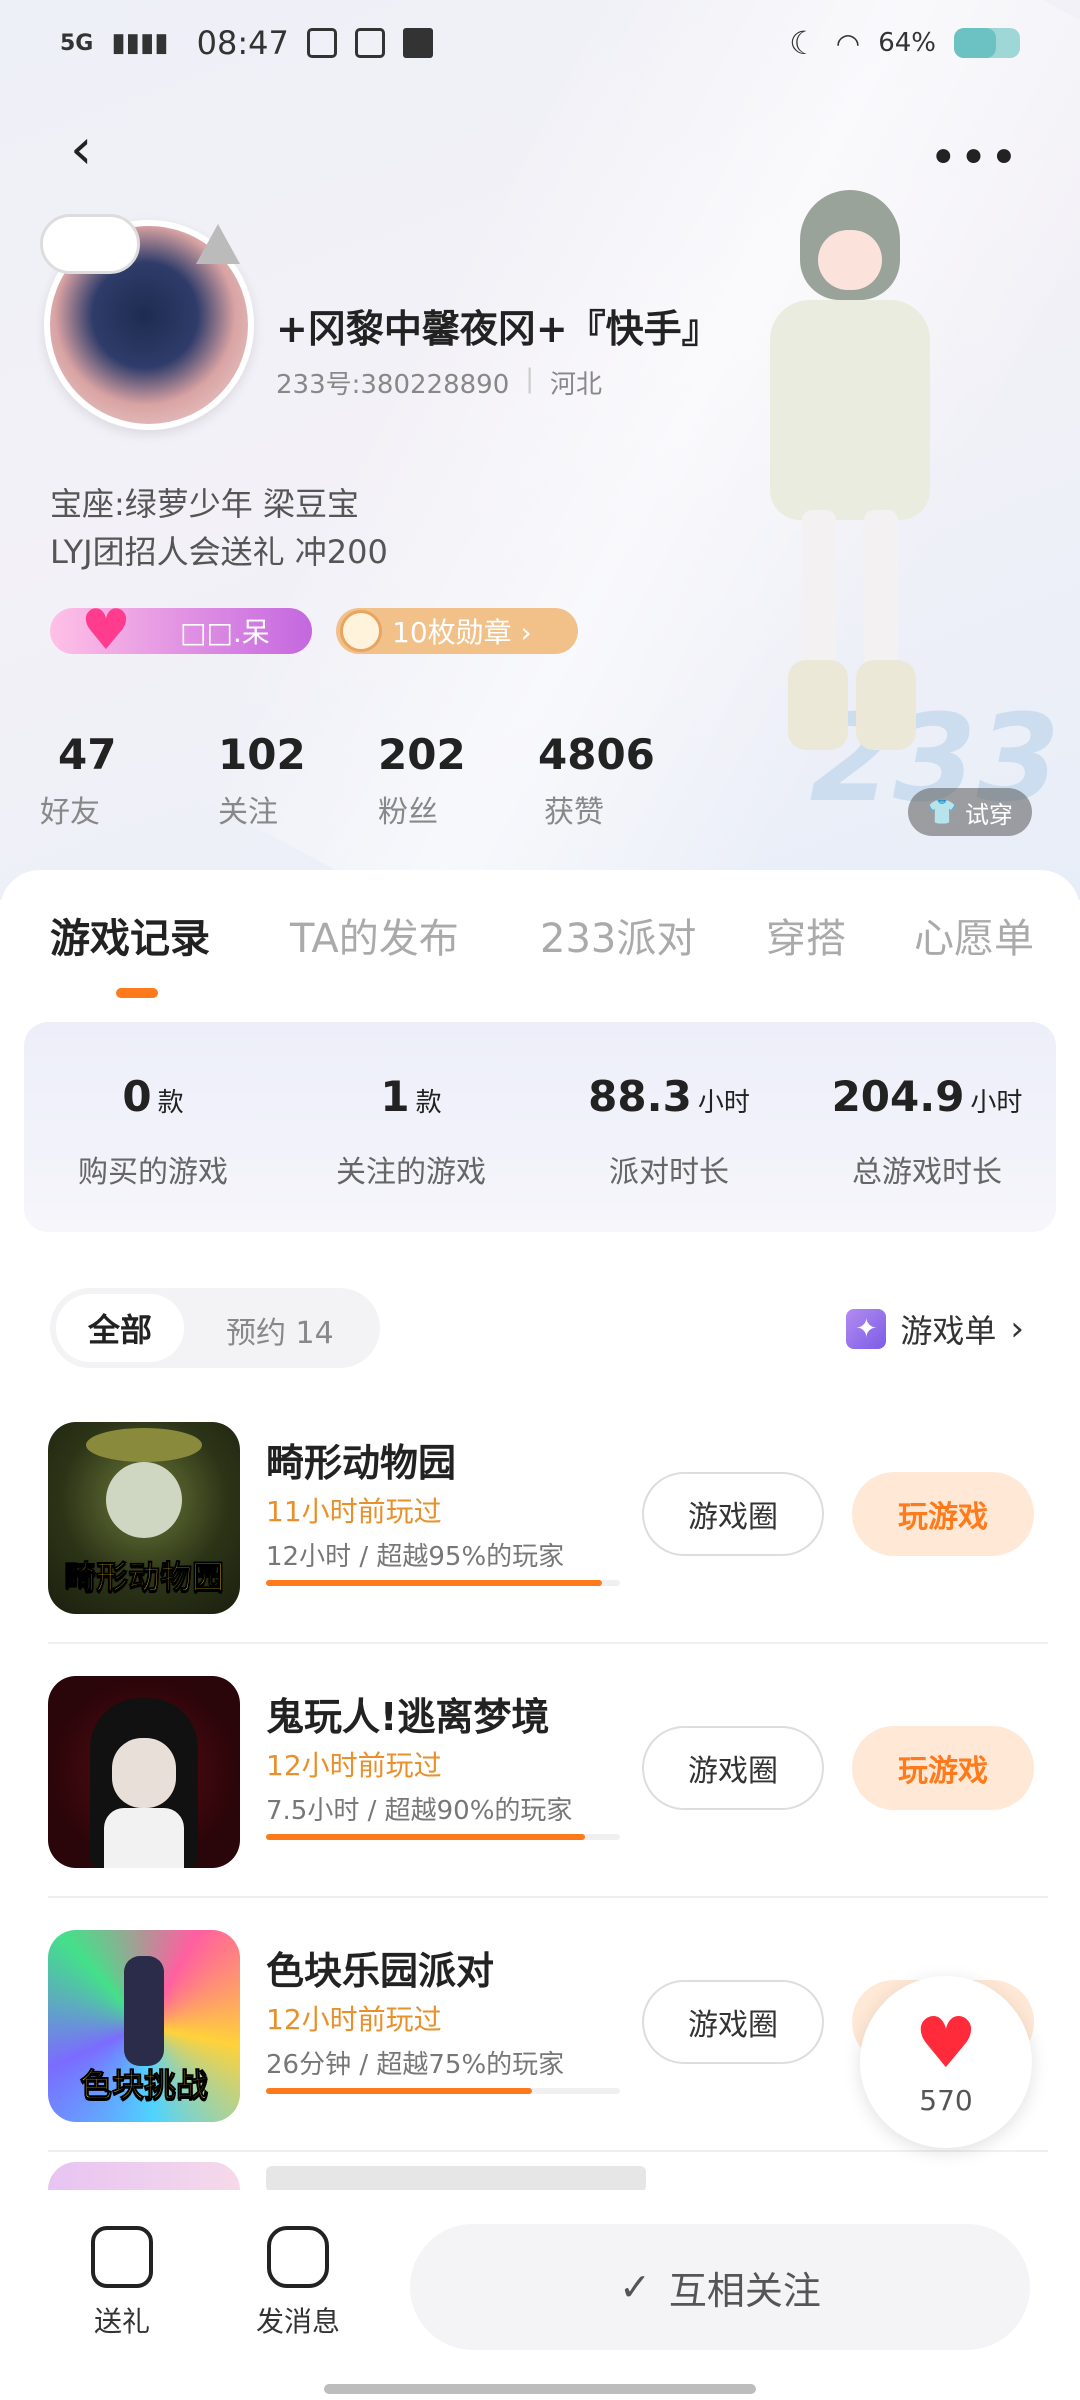 The width and height of the screenshot is (1080, 2400). Describe the element at coordinates (669, 1172) in the screenshot. I see `summary-label: 派对时长` at that location.